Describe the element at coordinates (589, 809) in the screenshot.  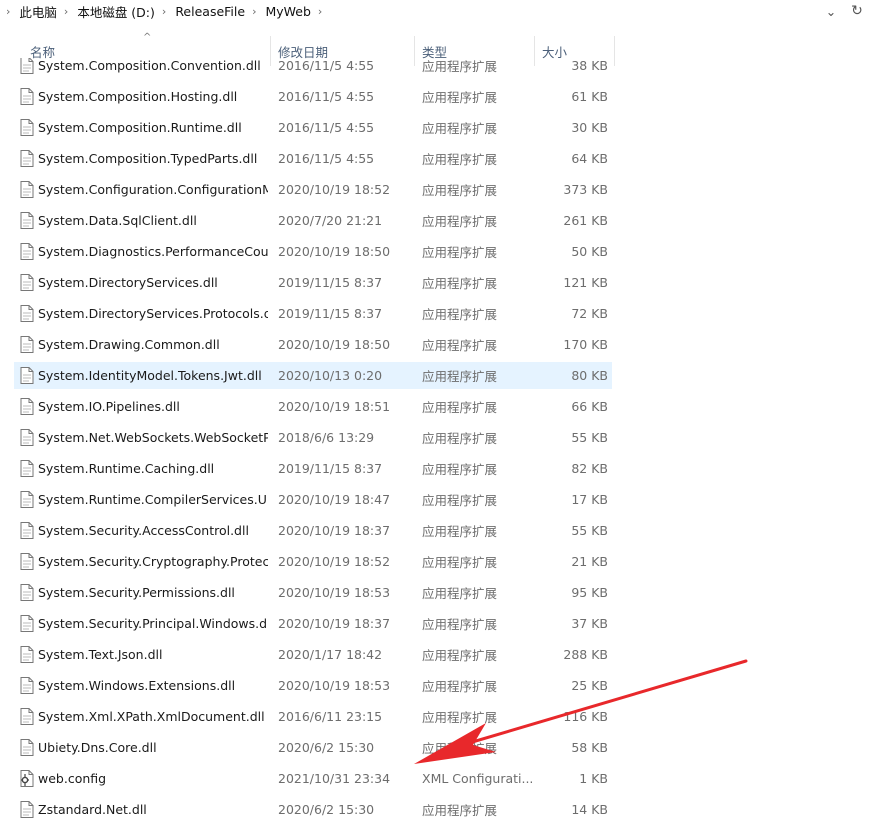
I see `file-size: 14 KB` at that location.